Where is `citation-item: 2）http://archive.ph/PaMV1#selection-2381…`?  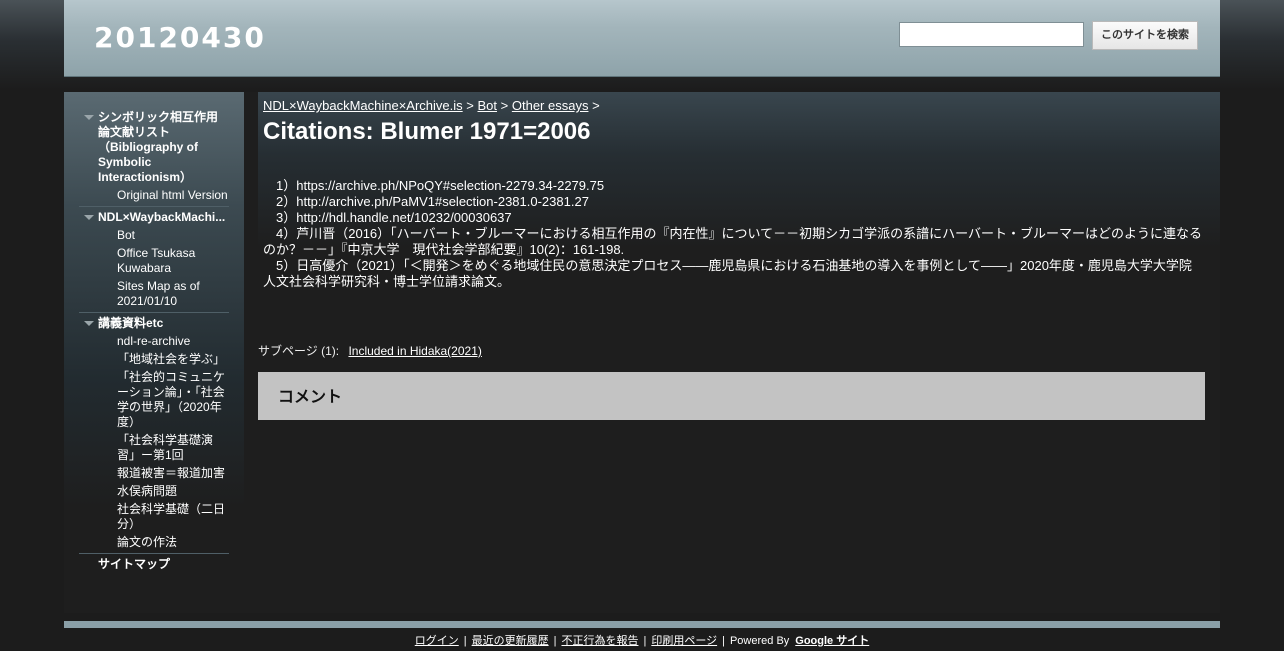 citation-item: 2）http://archive.ph/PaMV1#selection-2381… is located at coordinates (426, 201).